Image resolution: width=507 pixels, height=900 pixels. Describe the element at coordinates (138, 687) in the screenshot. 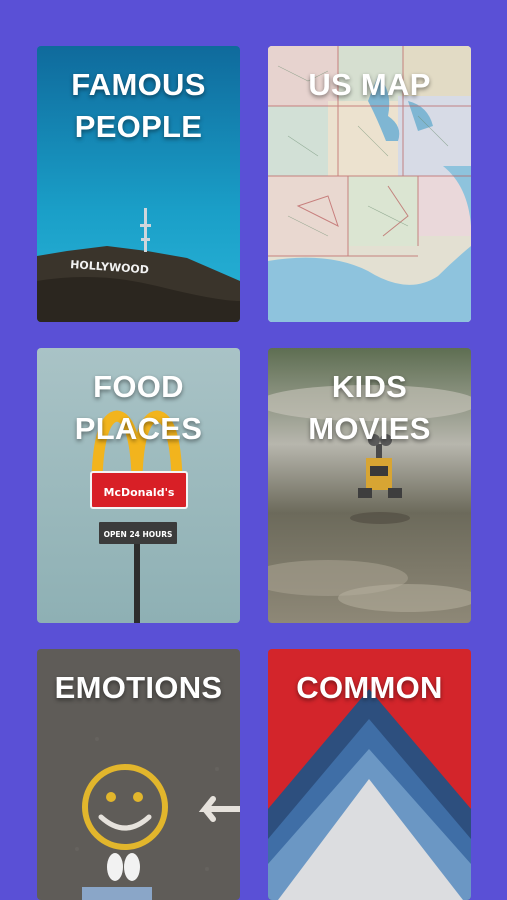

I see `category-label: EMOTIONS` at that location.